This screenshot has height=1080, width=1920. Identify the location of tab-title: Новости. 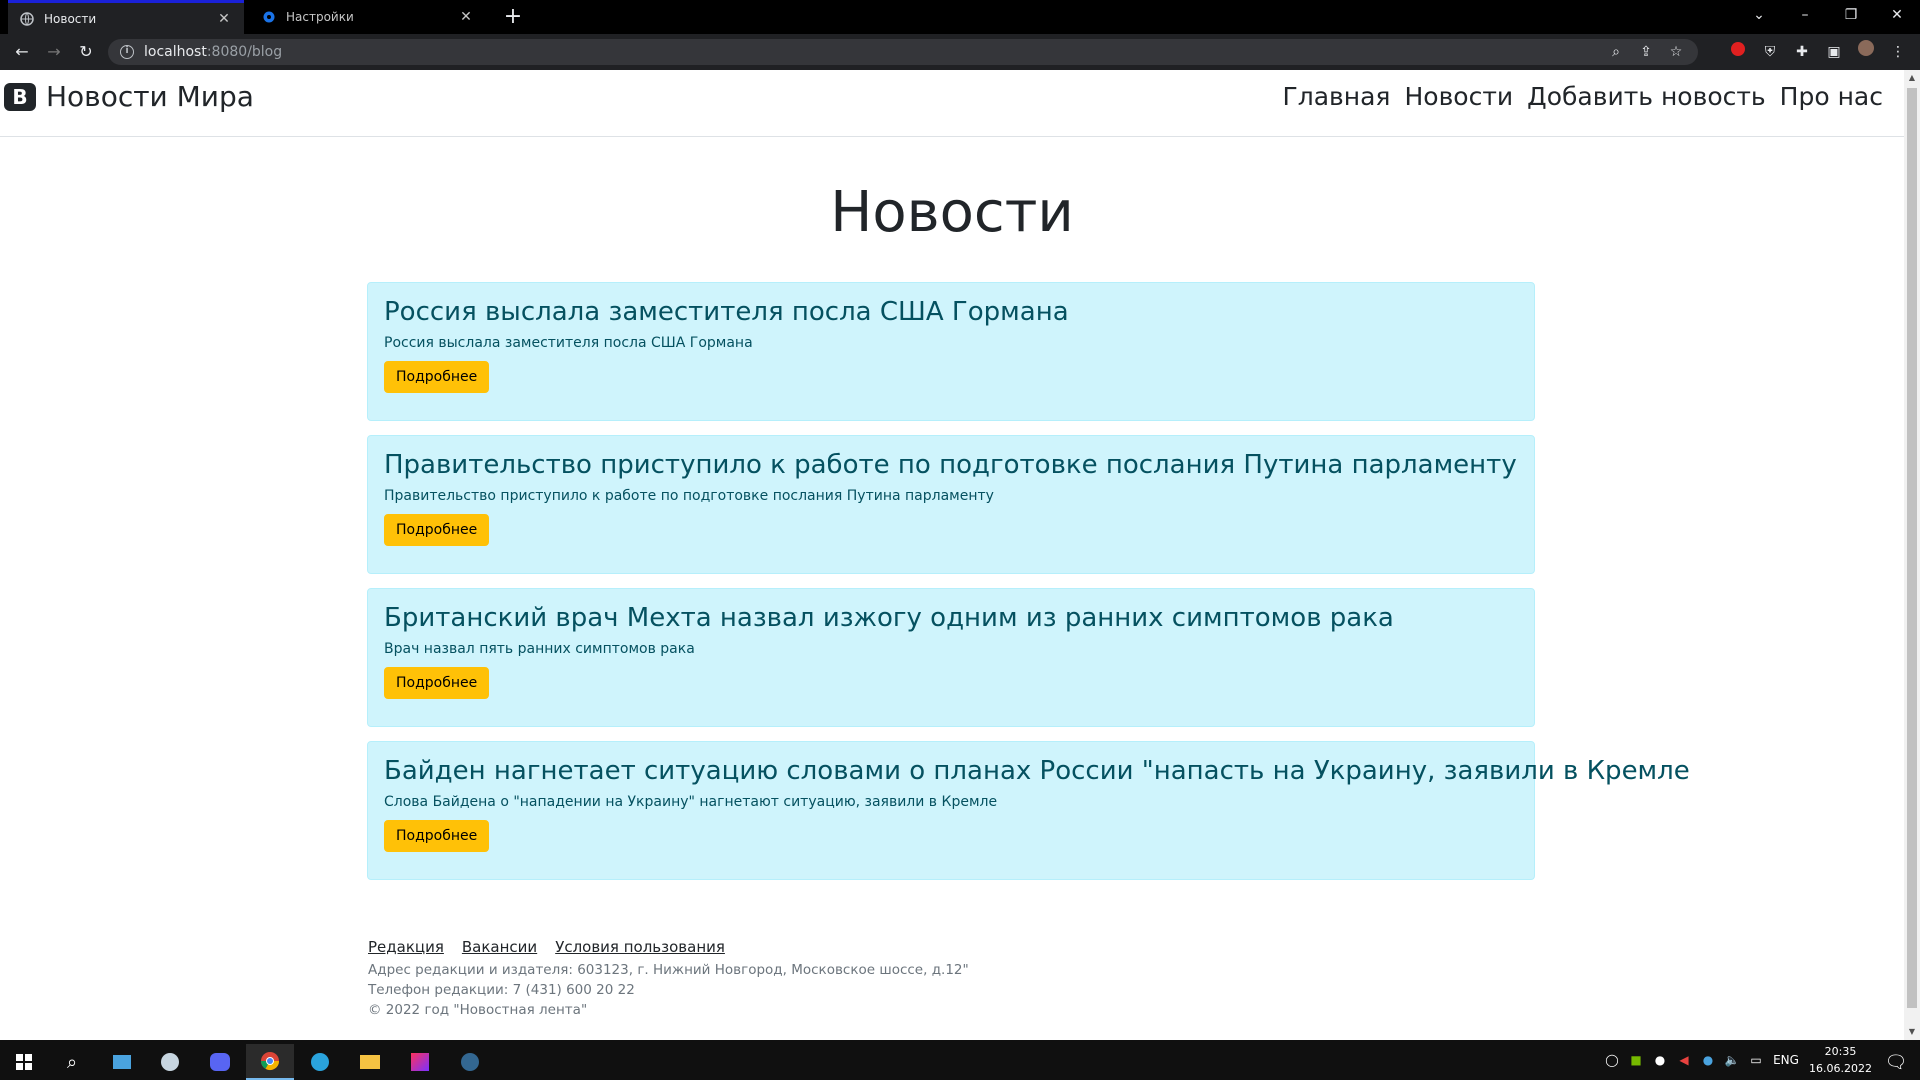
(70, 18).